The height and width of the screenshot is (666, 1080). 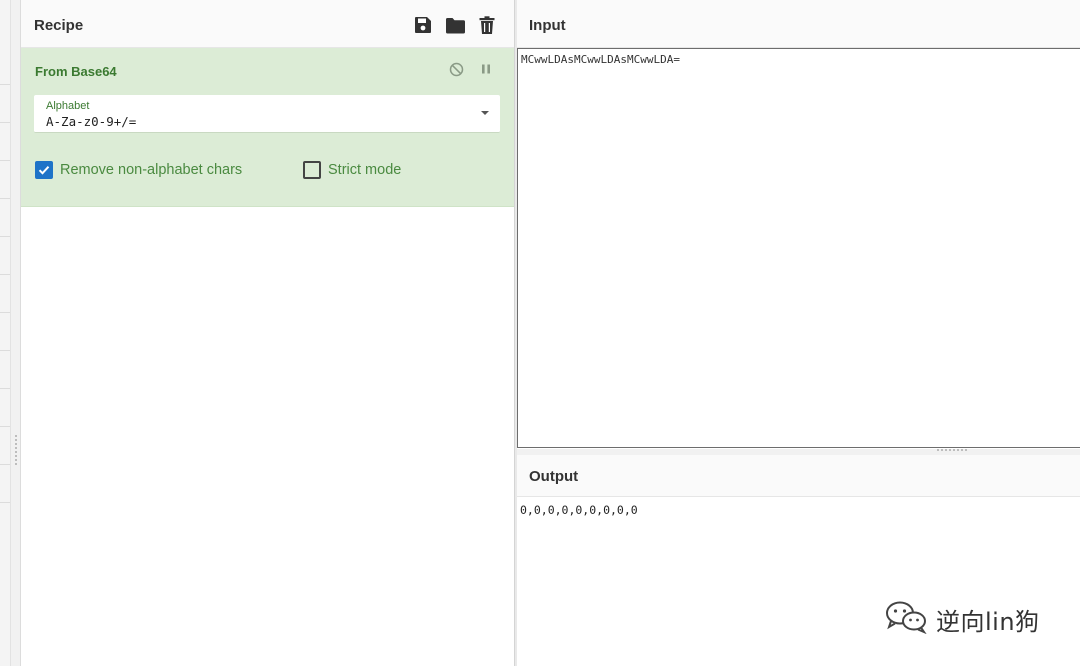 What do you see at coordinates (365, 170) in the screenshot?
I see `strict-mode-label: Strict mode` at bounding box center [365, 170].